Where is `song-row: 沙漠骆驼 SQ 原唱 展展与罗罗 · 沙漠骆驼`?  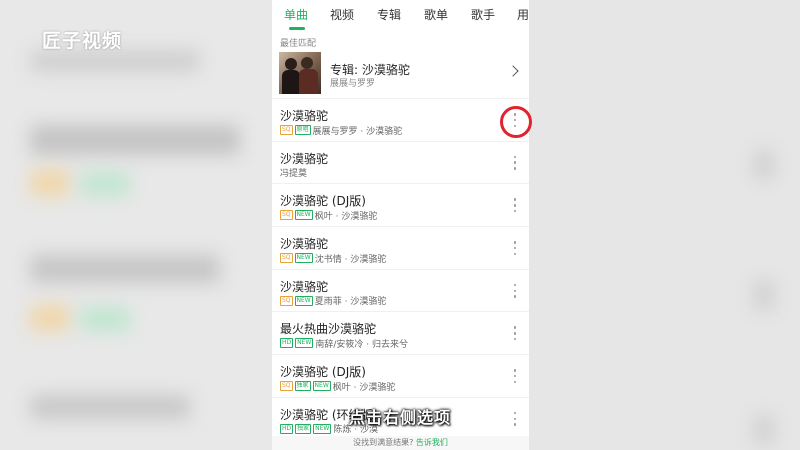 song-row: 沙漠骆驼 SQ 原唱 展展与罗罗 · 沙漠骆驼 is located at coordinates (400, 119).